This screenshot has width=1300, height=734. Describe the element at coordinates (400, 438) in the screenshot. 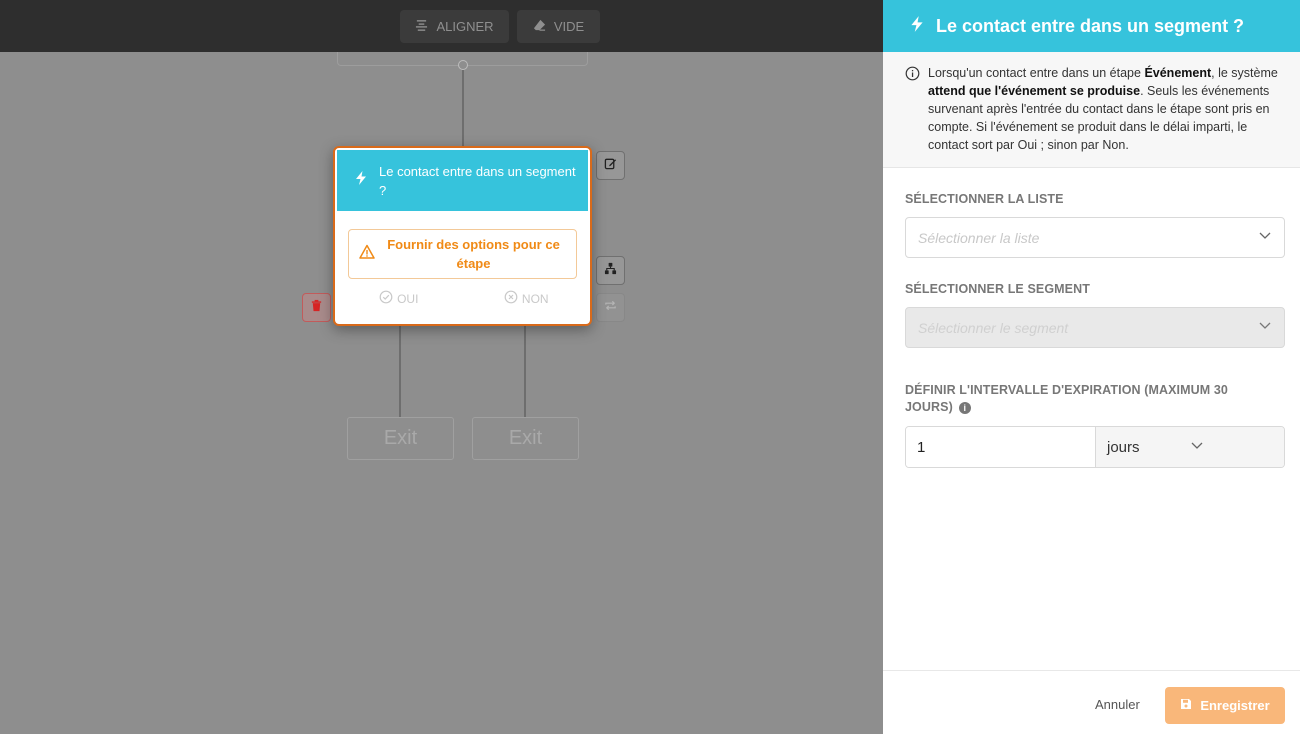

I see `exit-node-yes: Exit` at that location.